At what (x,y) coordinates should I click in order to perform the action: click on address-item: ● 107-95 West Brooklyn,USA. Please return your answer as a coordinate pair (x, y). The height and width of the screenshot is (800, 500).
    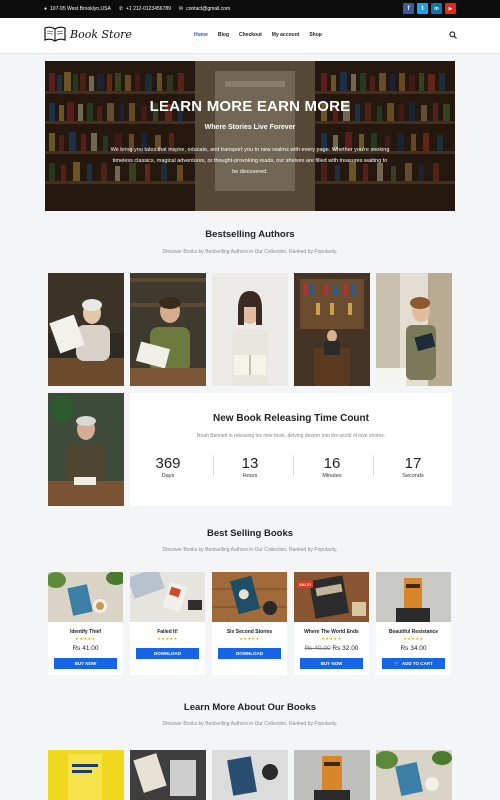
    Looking at the image, I should click on (77, 9).